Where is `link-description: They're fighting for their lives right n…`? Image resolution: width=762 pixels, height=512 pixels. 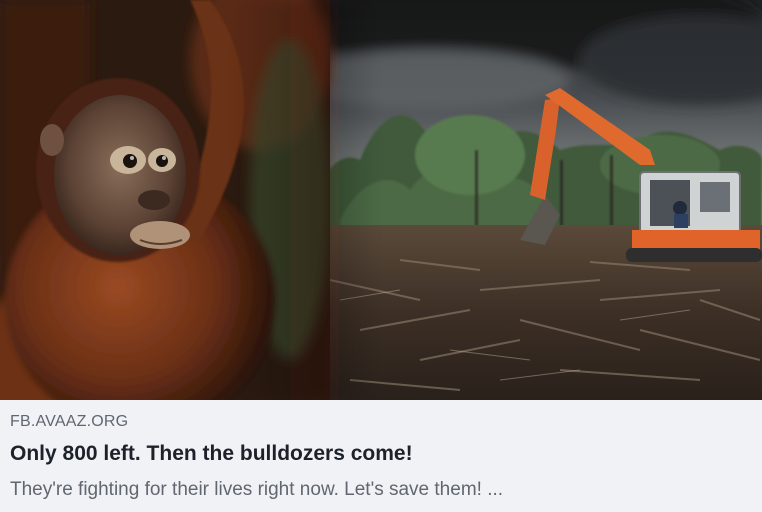 link-description: They're fighting for their lives right n… is located at coordinates (257, 489).